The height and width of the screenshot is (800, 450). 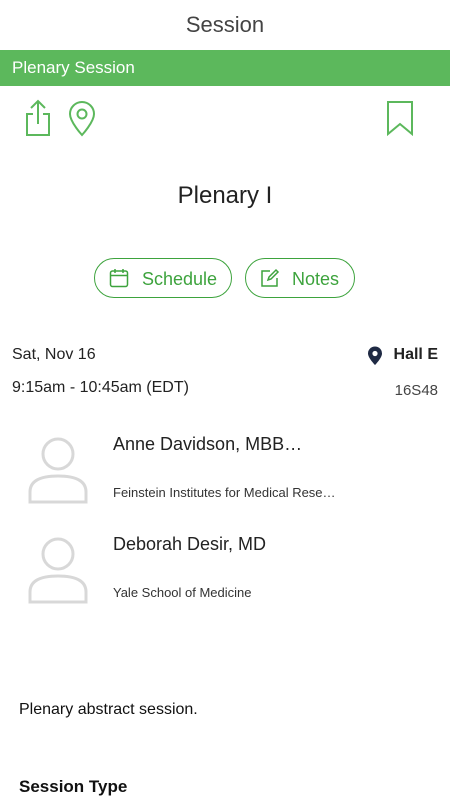 I want to click on session-date: Sat, Nov 16, so click(x=54, y=354).